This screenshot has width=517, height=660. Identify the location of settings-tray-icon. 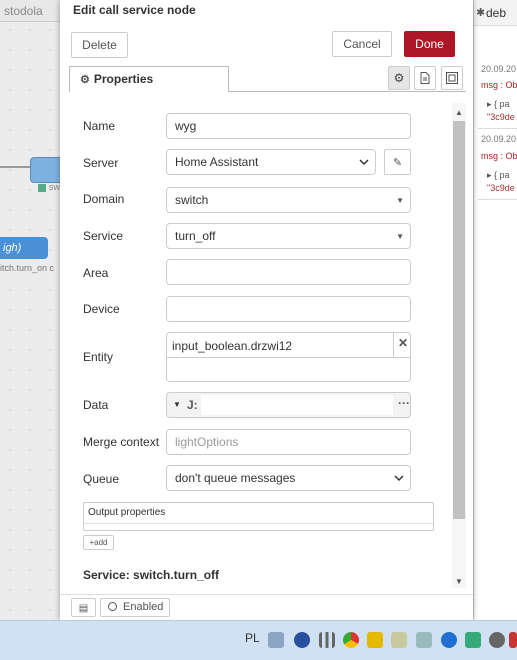
(497, 640).